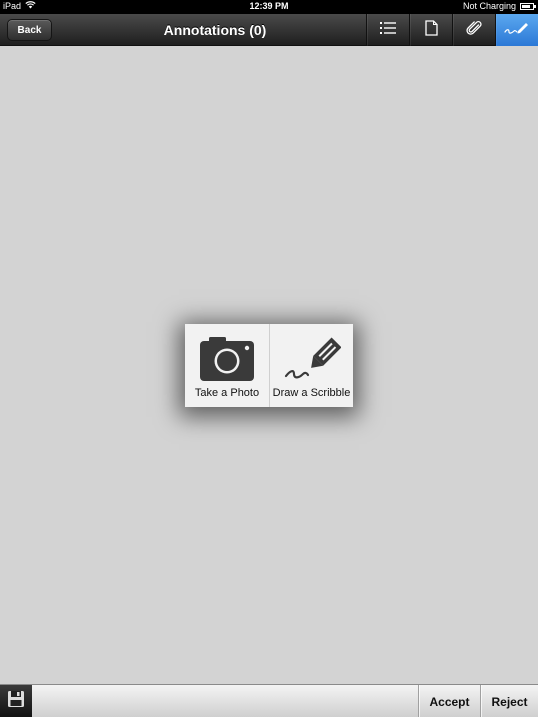  I want to click on document-button, so click(430, 30).